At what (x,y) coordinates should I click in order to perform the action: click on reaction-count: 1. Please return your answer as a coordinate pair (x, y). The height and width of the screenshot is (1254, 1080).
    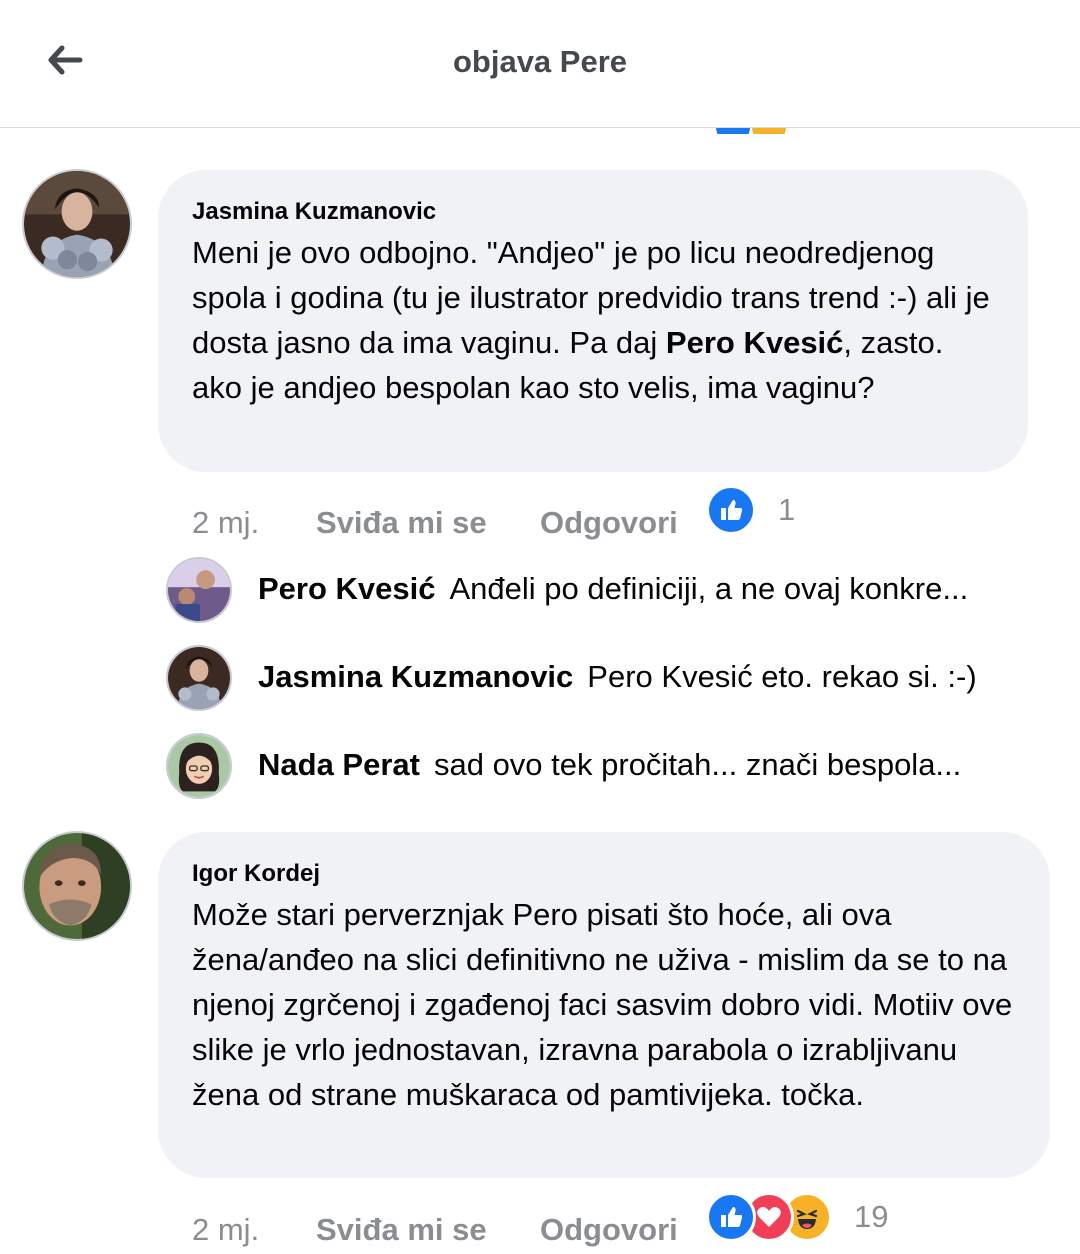
    Looking at the image, I should click on (787, 509).